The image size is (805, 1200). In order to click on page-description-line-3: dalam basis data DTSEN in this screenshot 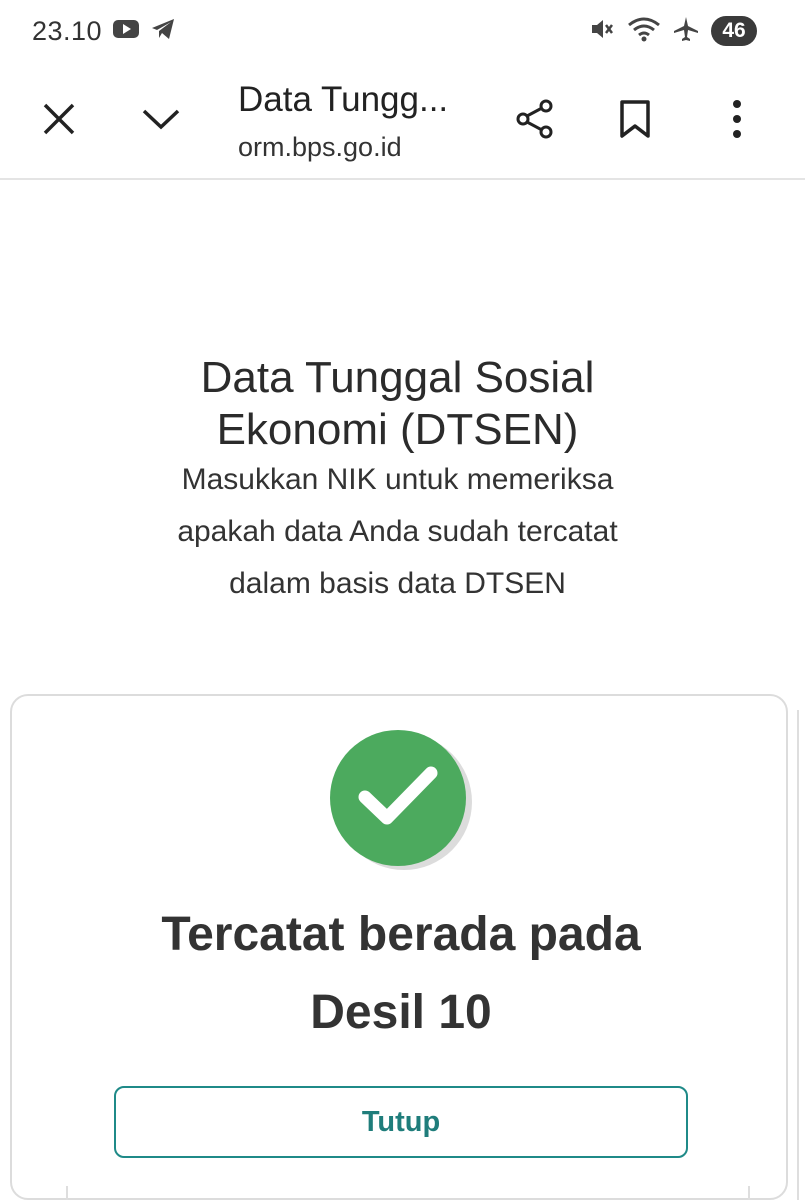, I will do `click(397, 583)`.